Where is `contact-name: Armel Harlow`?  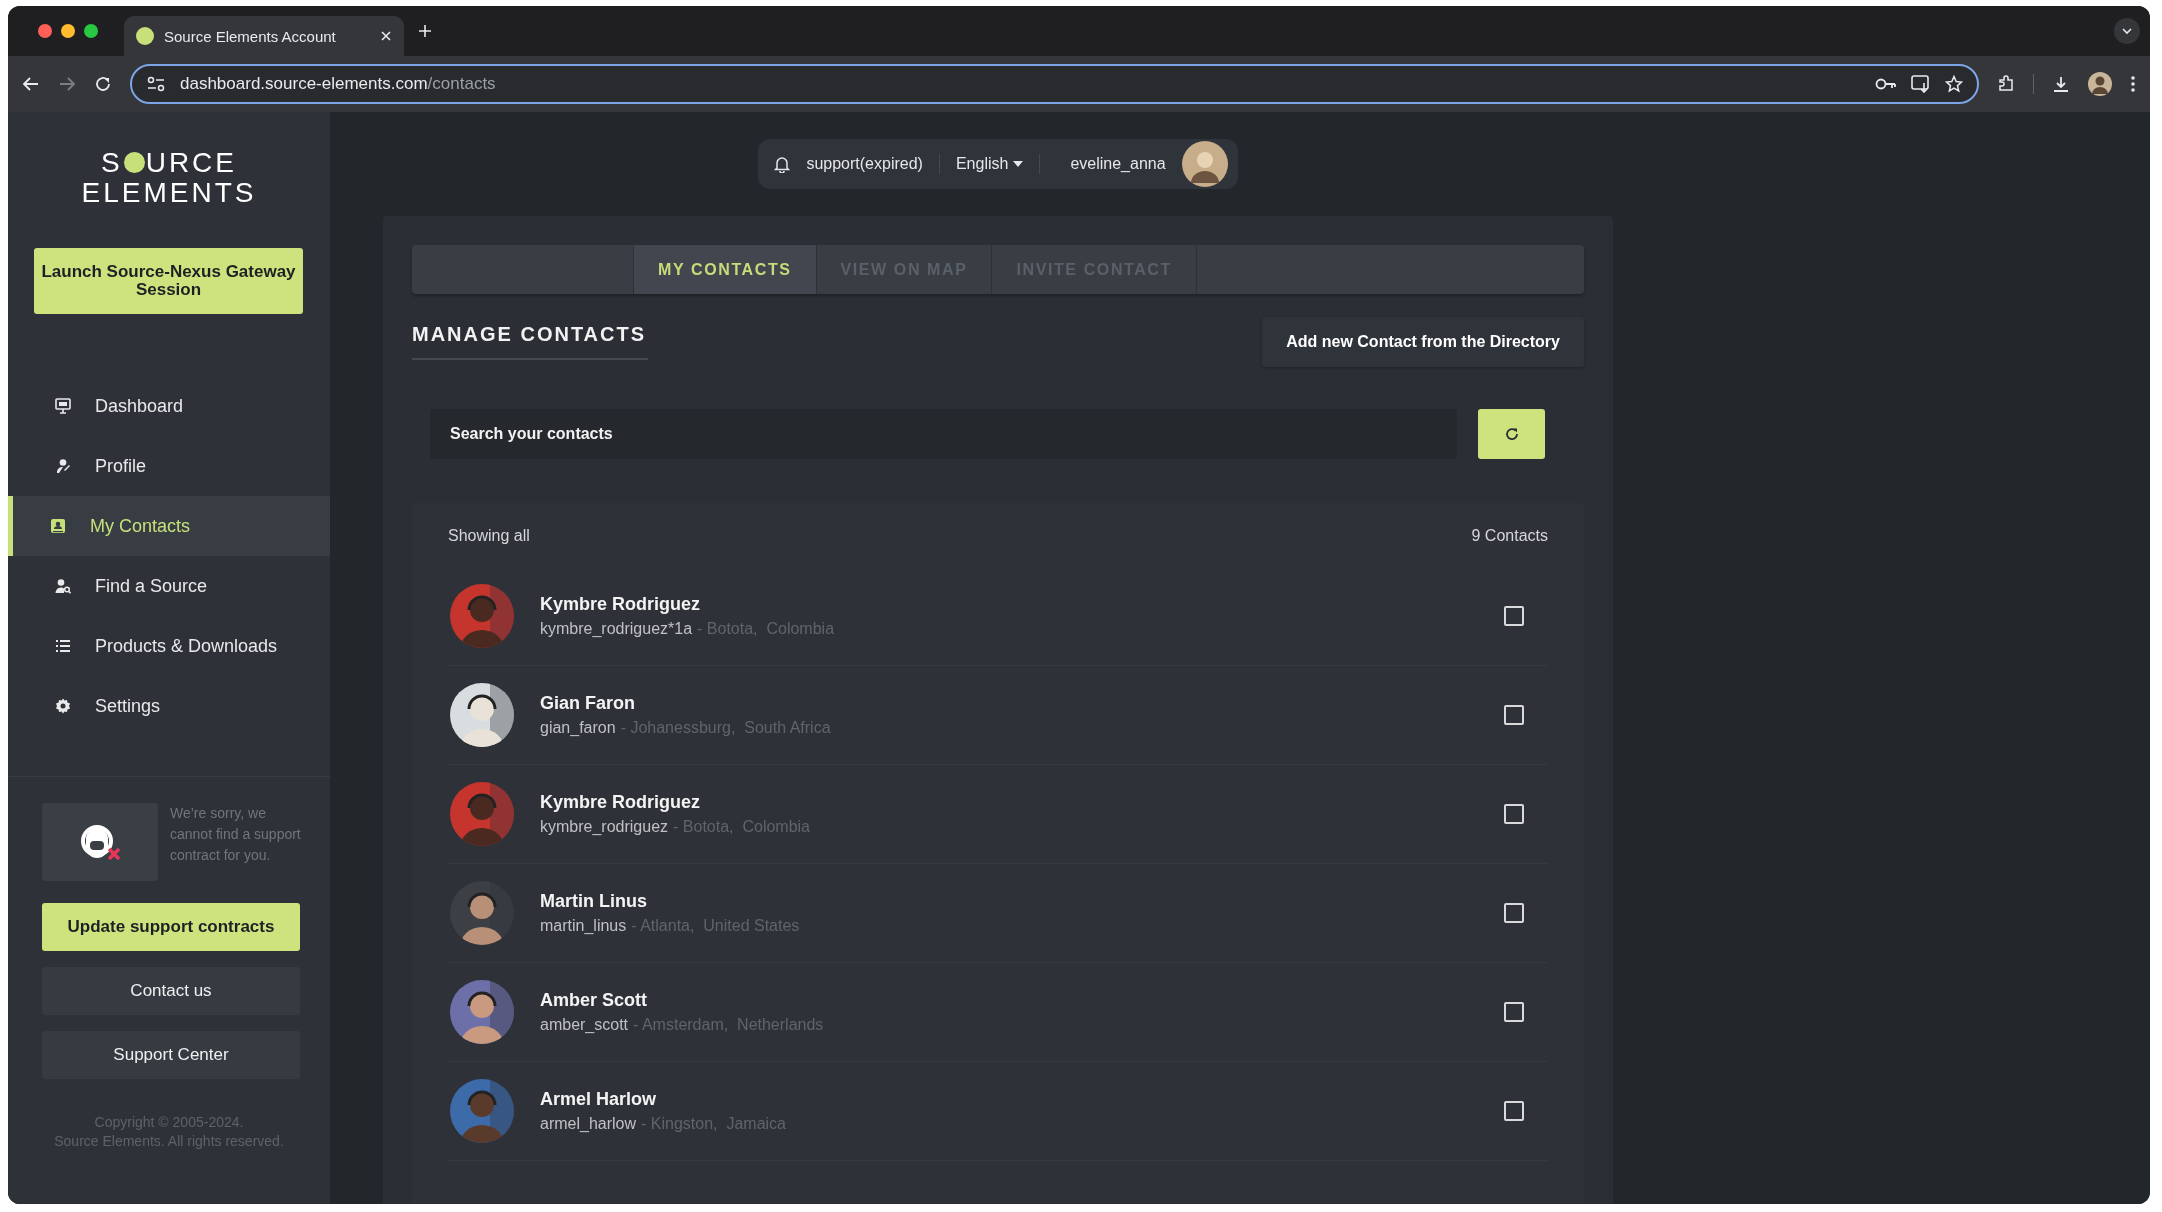
contact-name: Armel Harlow is located at coordinates (599, 1099).